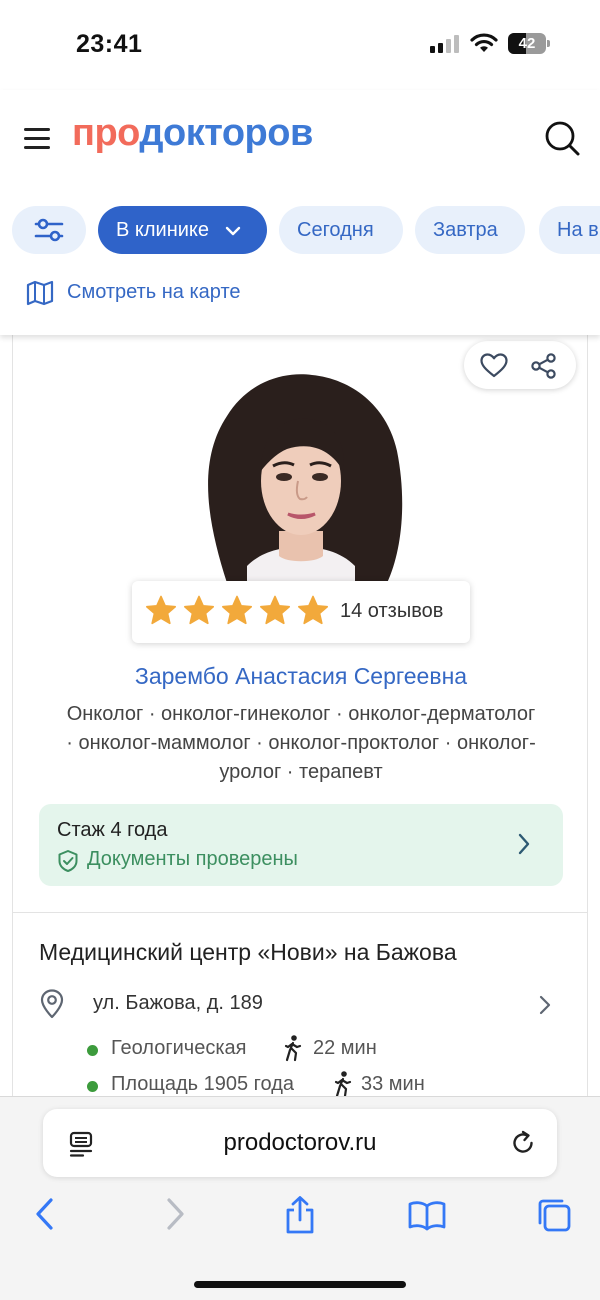 The image size is (600, 1300). I want to click on filter-chips: В клинике Сегодня Завтра На в, so click(306, 231).